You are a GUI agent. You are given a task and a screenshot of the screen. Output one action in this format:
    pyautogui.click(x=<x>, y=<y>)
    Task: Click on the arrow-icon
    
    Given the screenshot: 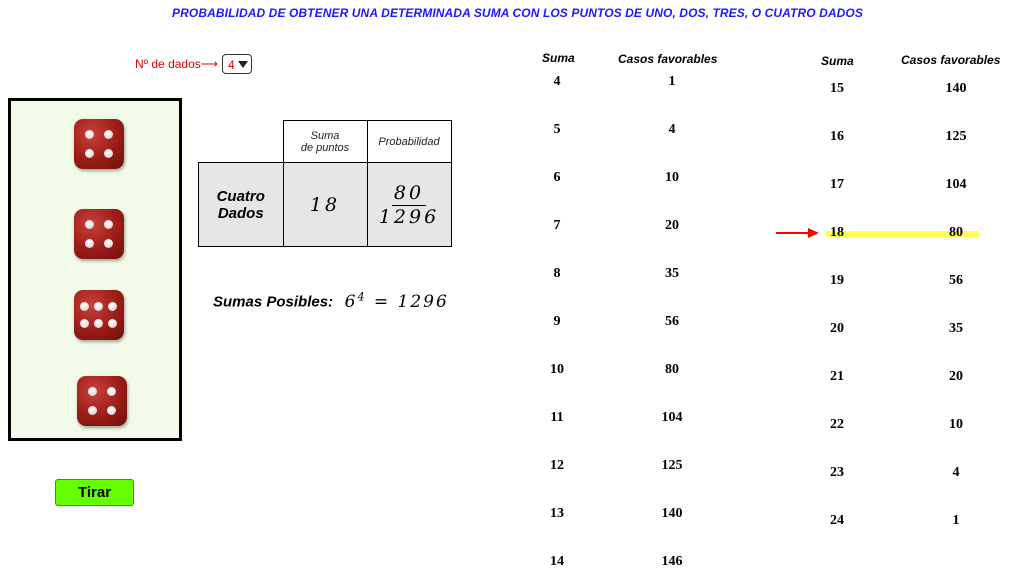 What is the action you would take?
    pyautogui.click(x=794, y=233)
    